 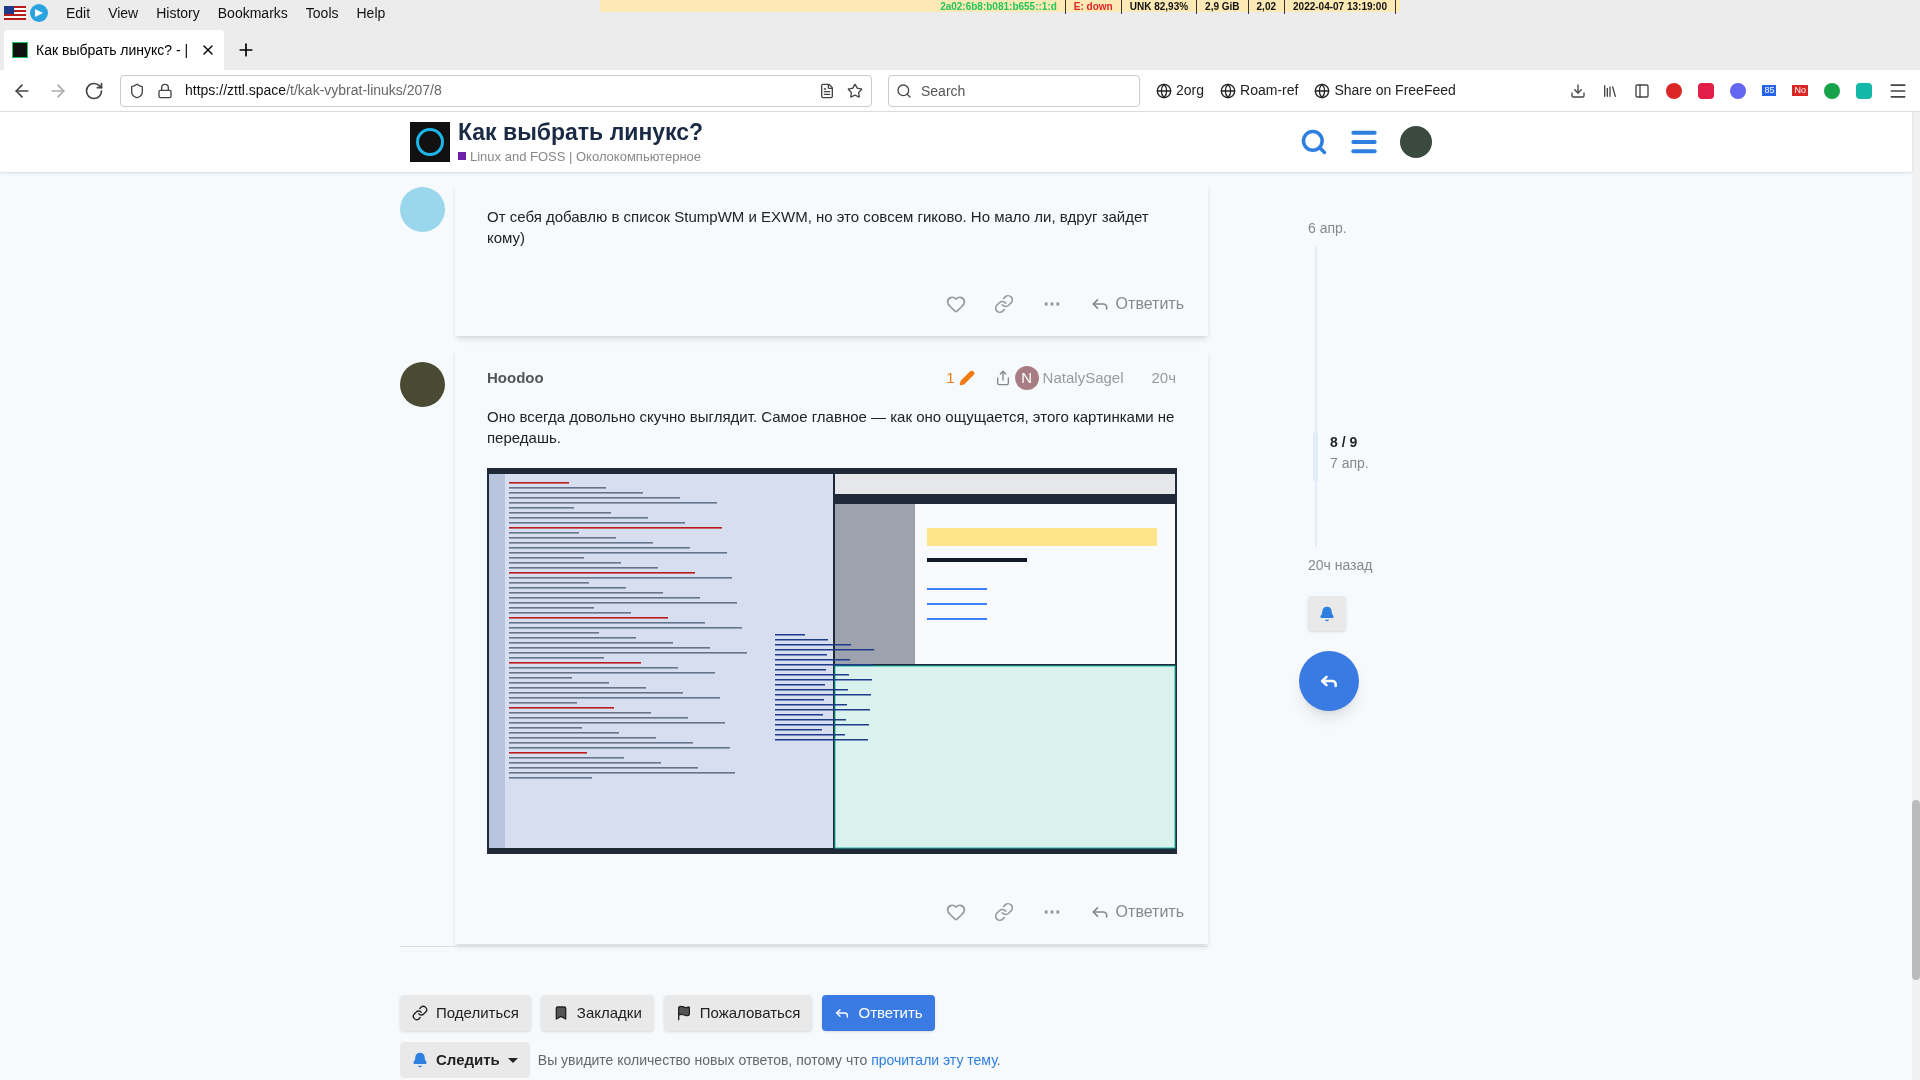 I want to click on post-text: Оно всегда довольно скучно выглядит. Самое главное — как оно ощущается, этого картинками не передашь., so click(x=831, y=427).